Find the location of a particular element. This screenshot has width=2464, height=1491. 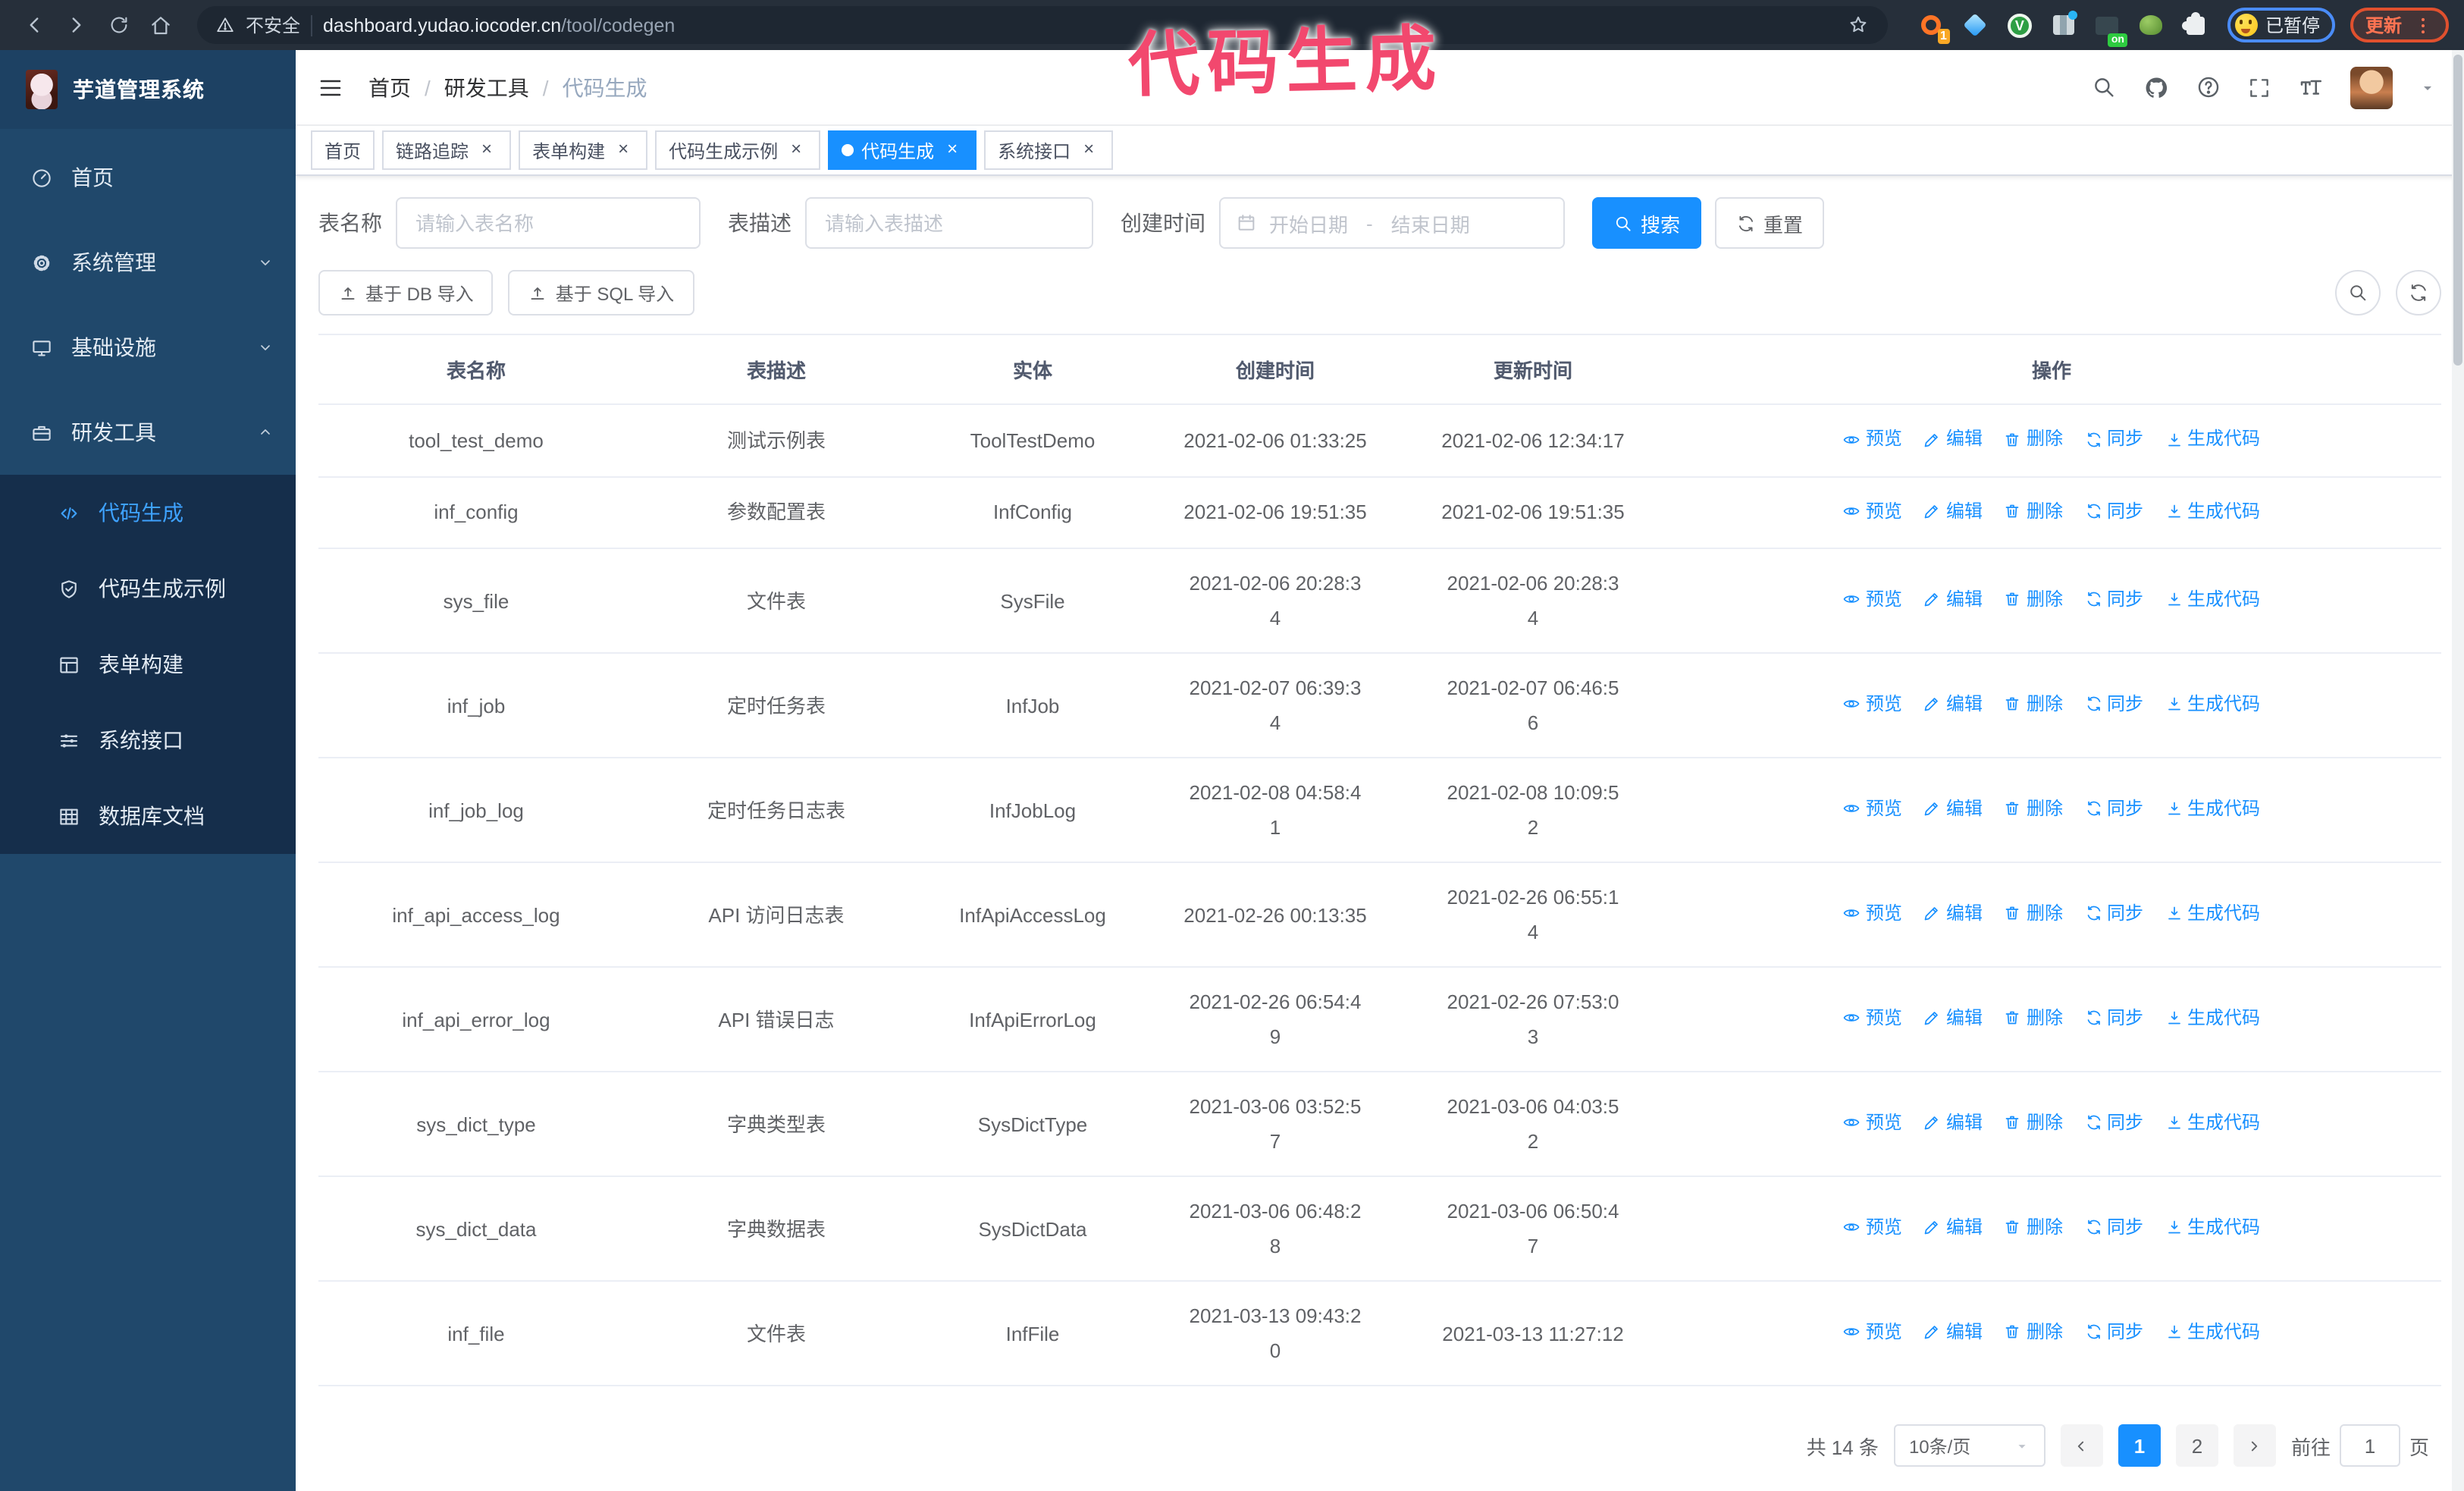

tab-代码生成: 代码生成 × is located at coordinates (902, 150).